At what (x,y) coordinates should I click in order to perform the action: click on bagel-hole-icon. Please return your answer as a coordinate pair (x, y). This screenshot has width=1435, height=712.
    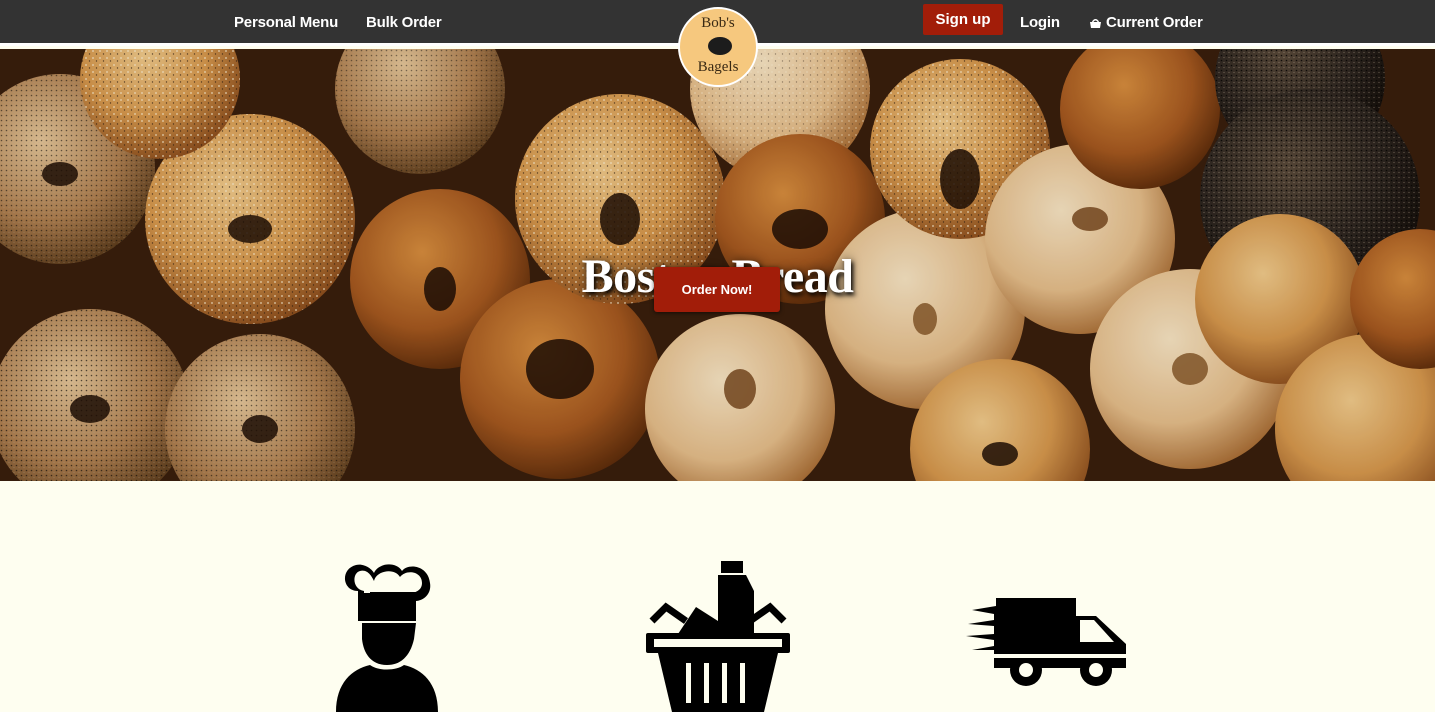
    Looking at the image, I should click on (720, 46).